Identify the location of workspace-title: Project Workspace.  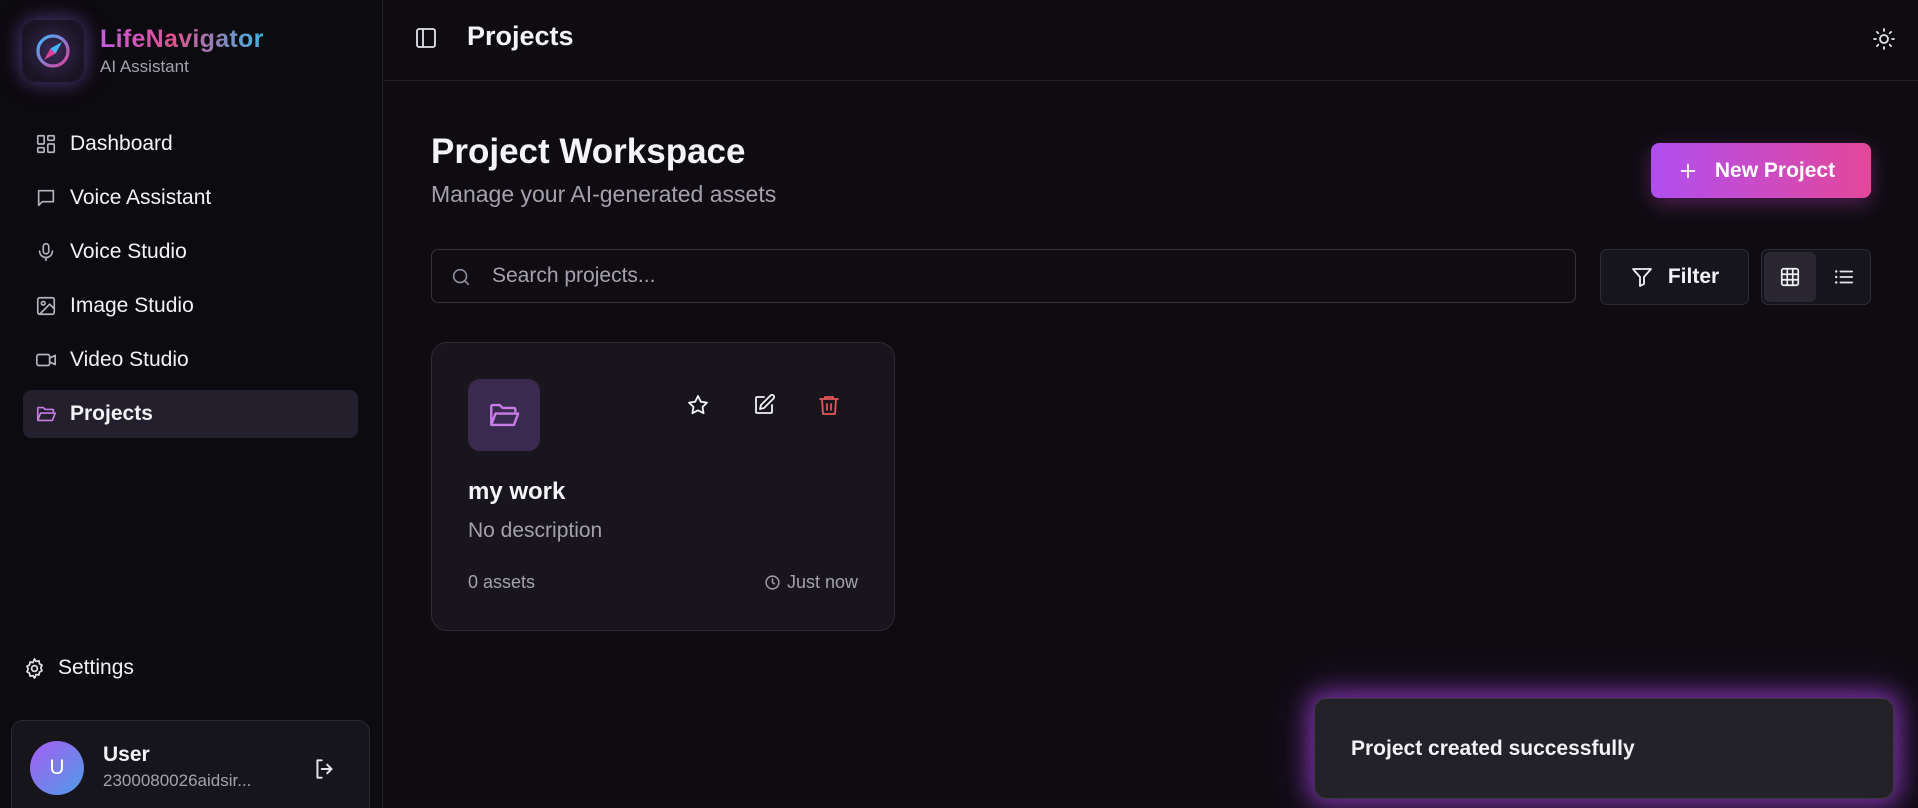
(588, 151).